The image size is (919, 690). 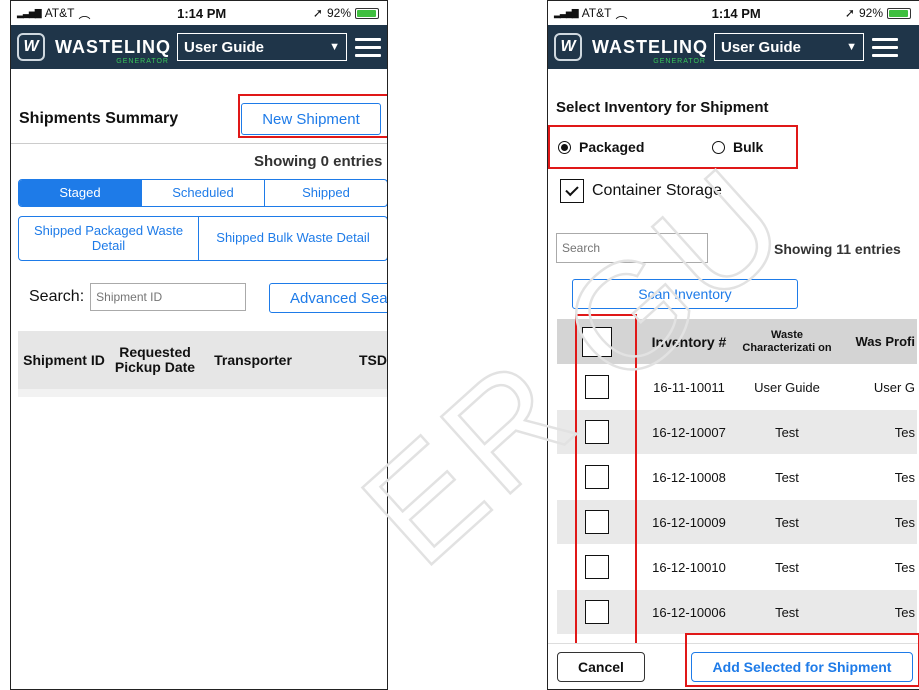 What do you see at coordinates (875, 341) in the screenshot?
I see `col-waste-profile: Was Profi` at bounding box center [875, 341].